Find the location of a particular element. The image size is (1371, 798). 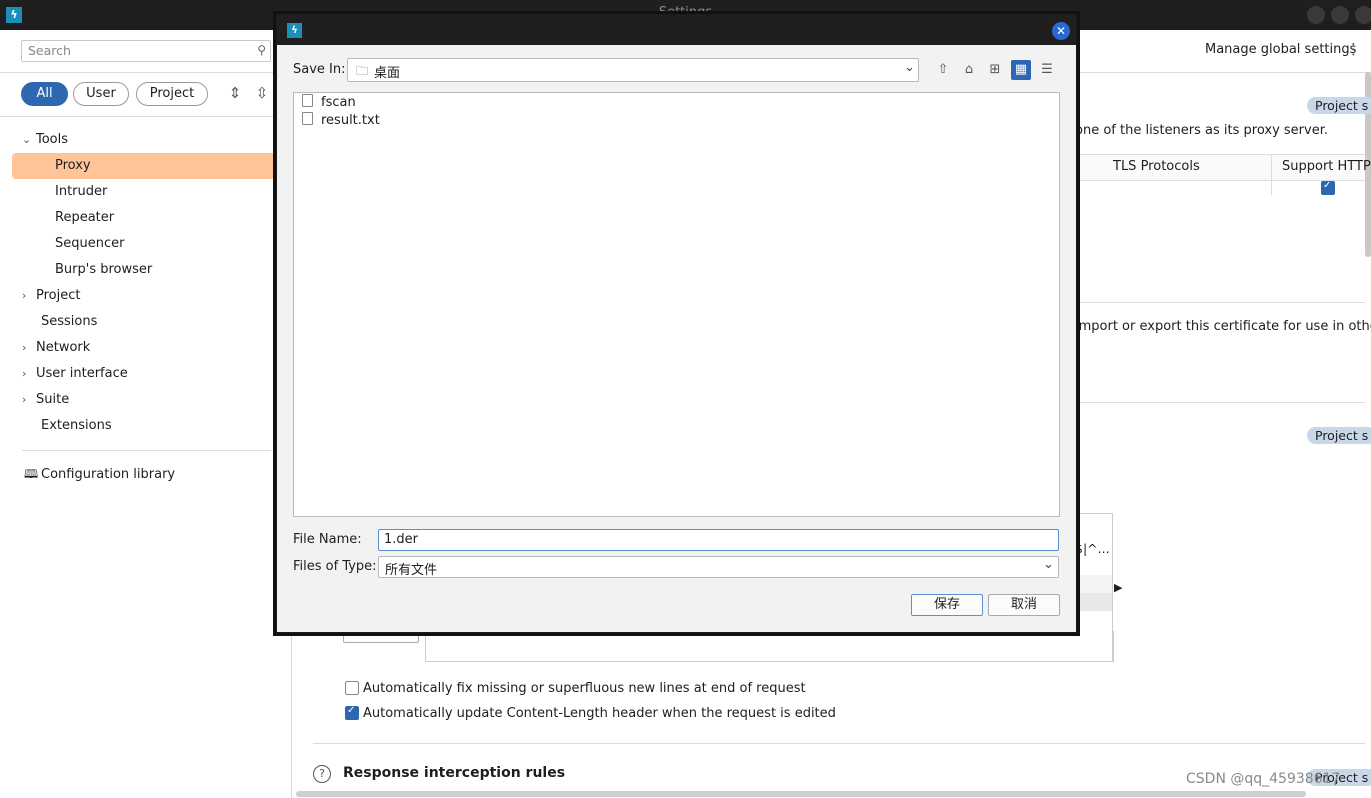

file-name-input: 1.der is located at coordinates (401, 539).